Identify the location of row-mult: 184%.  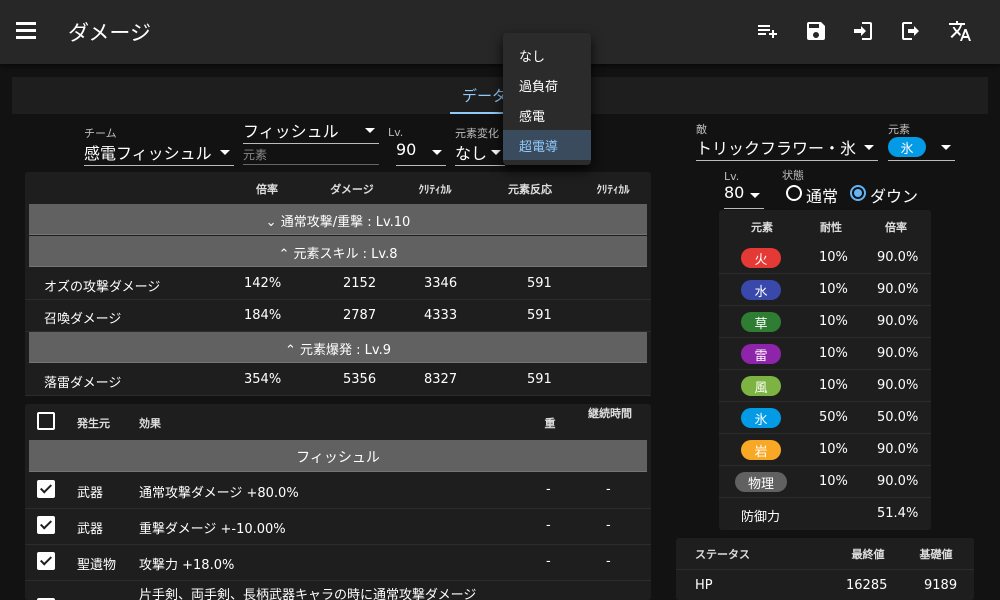
(263, 315).